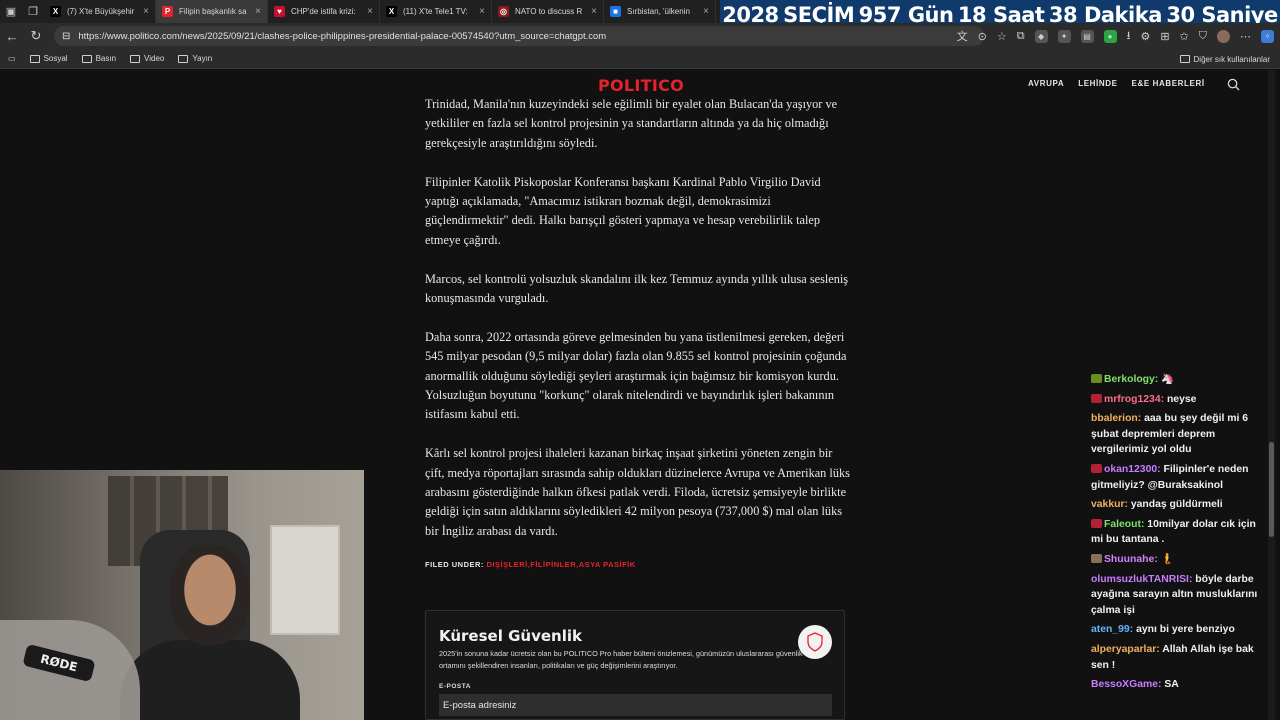  Describe the element at coordinates (455, 686) in the screenshot. I see `email-label: E-POSTA` at that location.